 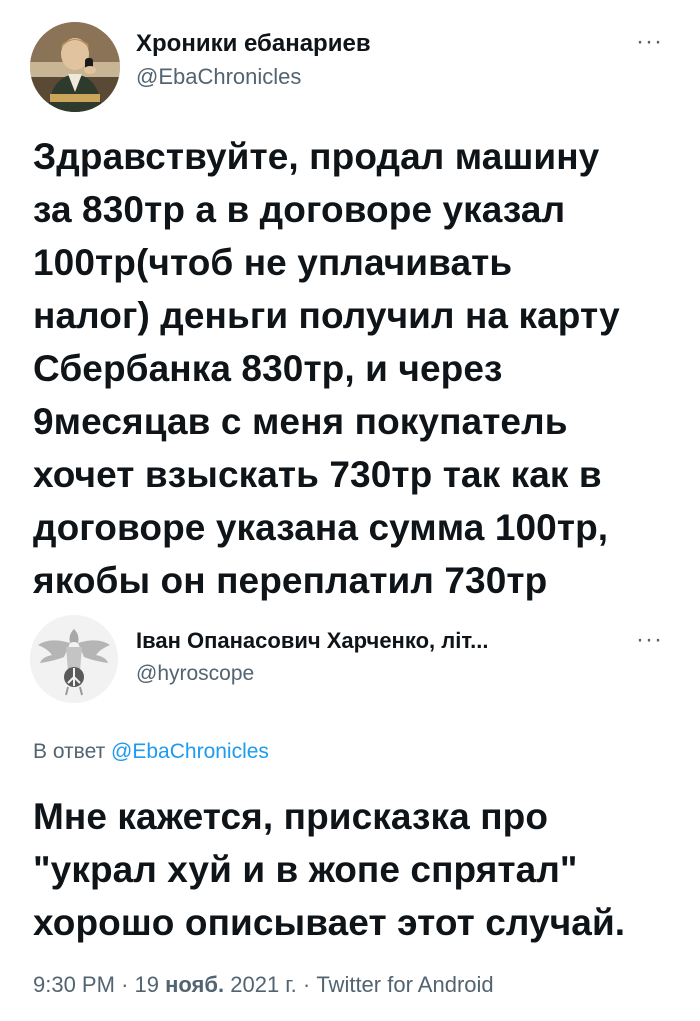 I want to click on tweet-text-line: хочет взыскать 730тр так как в, so click(x=317, y=474).